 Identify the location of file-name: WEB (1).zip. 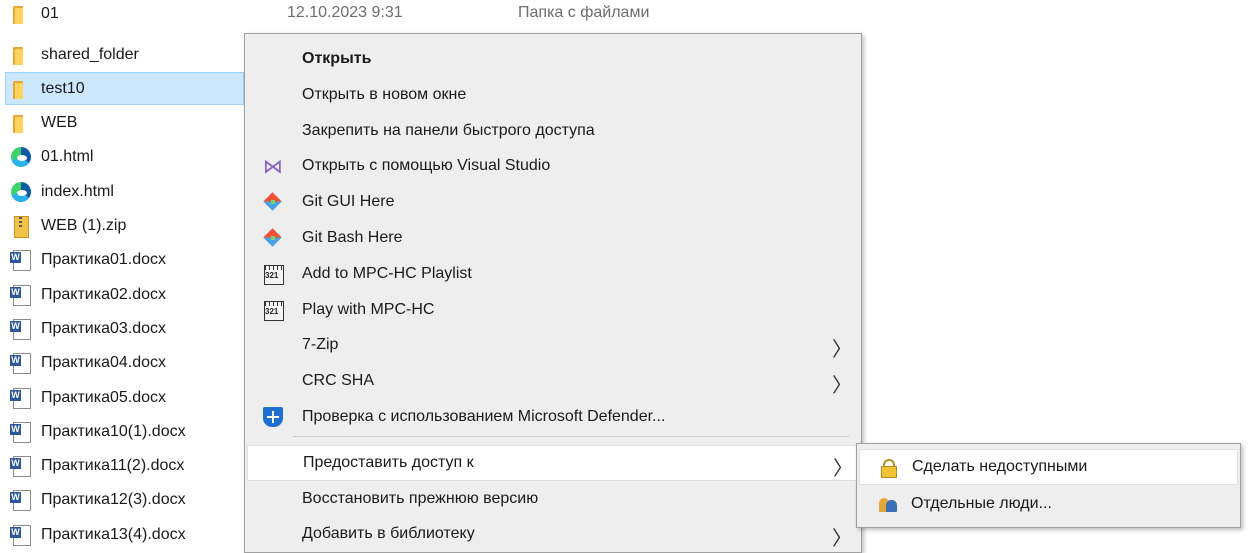
(84, 225).